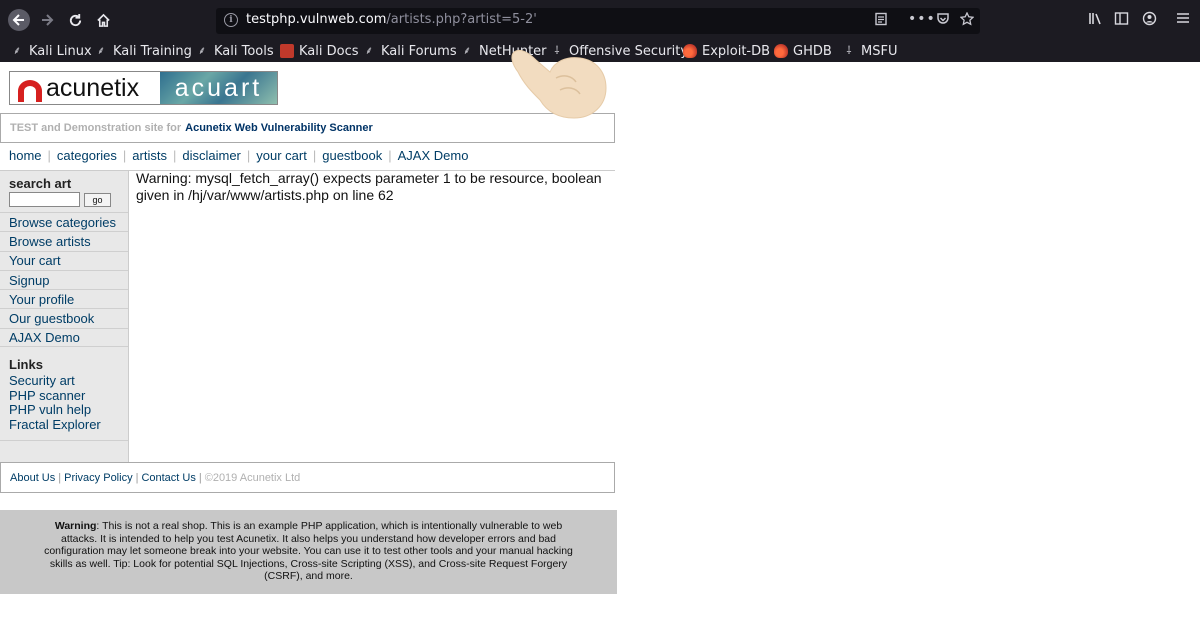 This screenshot has width=1200, height=626. What do you see at coordinates (168, 478) in the screenshot?
I see `footer-contact-us: Contact Us` at bounding box center [168, 478].